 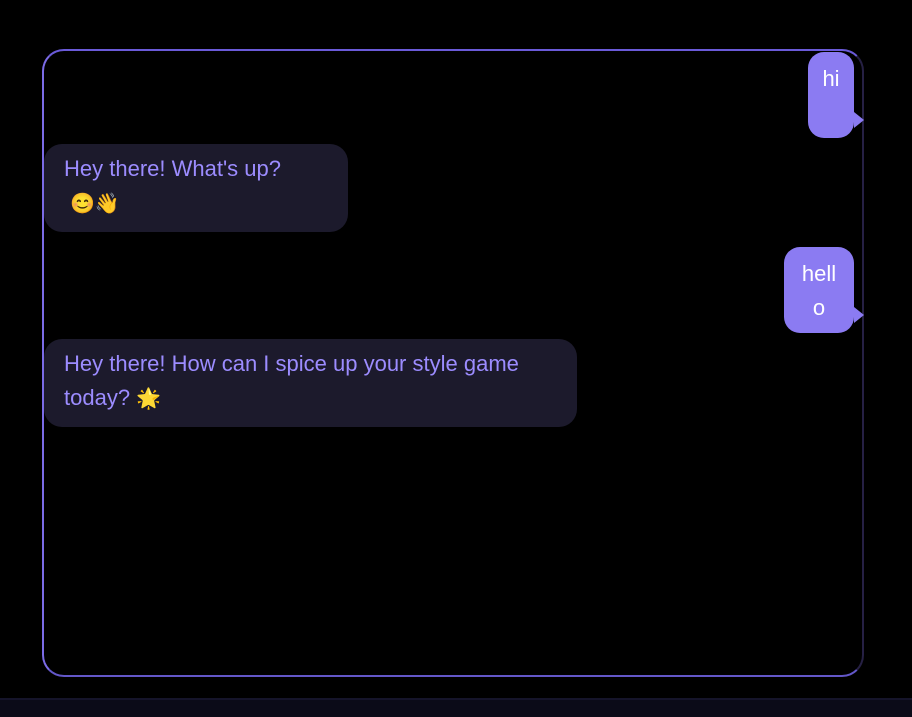 I want to click on assistant-message-text: Hey there! What's up?, so click(x=172, y=168).